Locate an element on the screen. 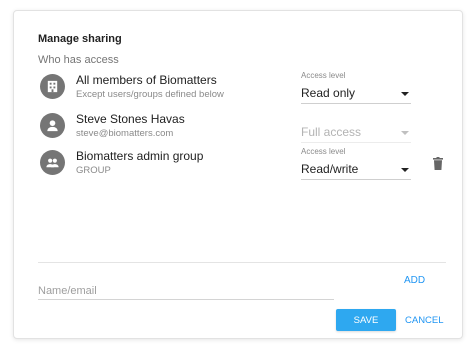 The image size is (474, 347). access-level-dropdown: Read only is located at coordinates (356, 93).